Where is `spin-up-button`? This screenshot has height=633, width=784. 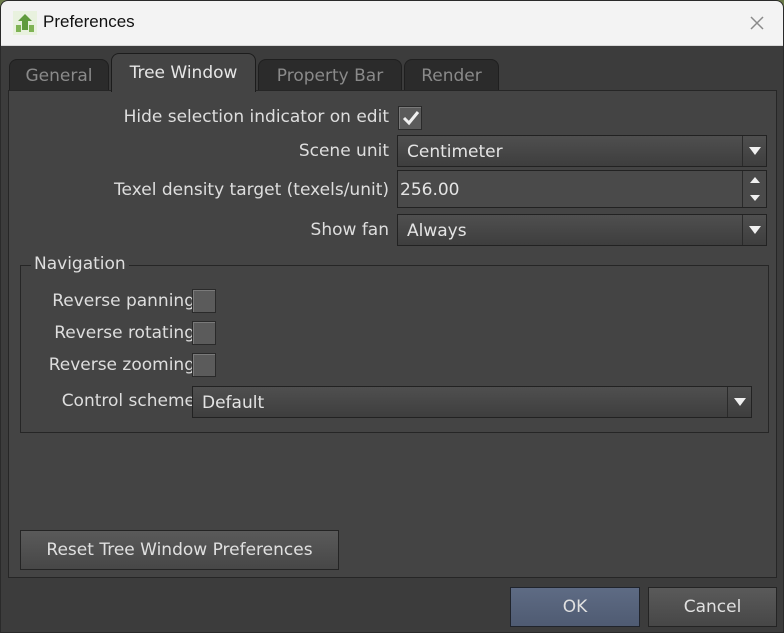
spin-up-button is located at coordinates (755, 180).